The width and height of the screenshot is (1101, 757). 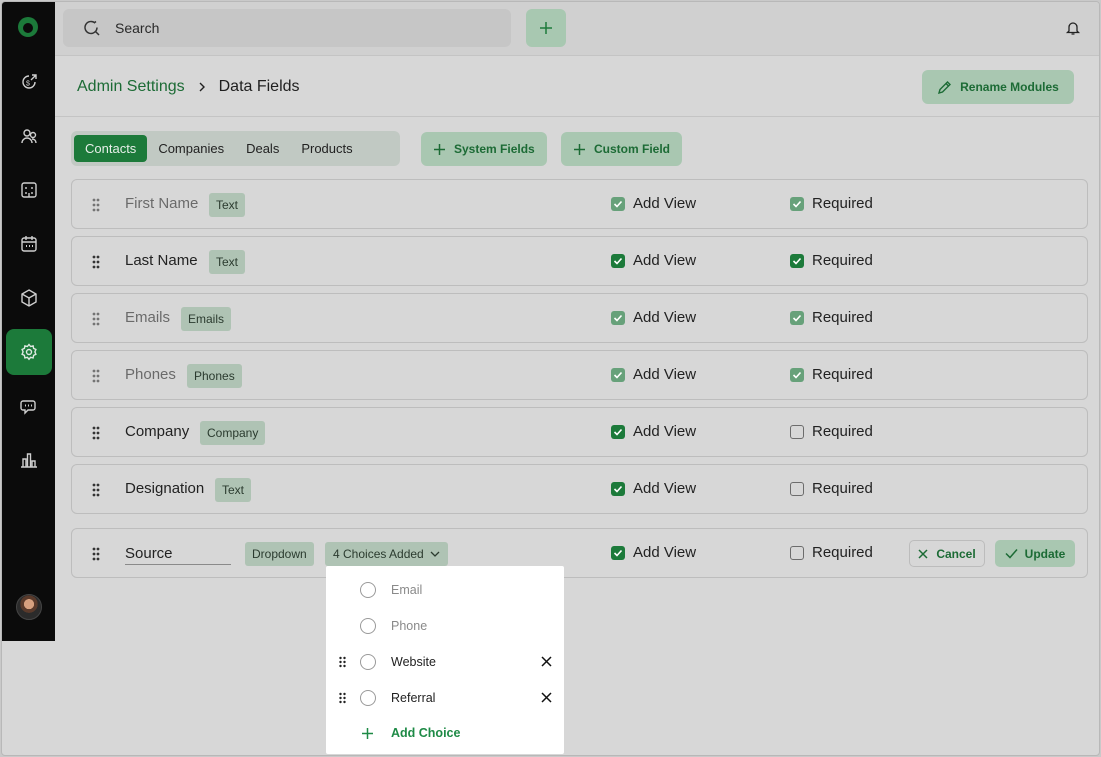 I want to click on sidebar-item-products, so click(x=29, y=298).